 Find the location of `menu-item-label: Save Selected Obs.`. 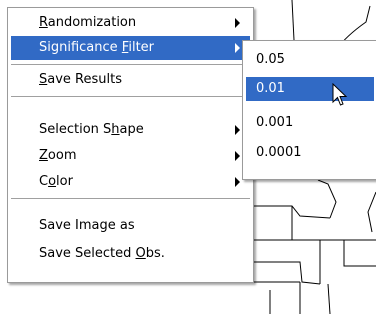

menu-item-label: Save Selected Obs. is located at coordinates (102, 253).